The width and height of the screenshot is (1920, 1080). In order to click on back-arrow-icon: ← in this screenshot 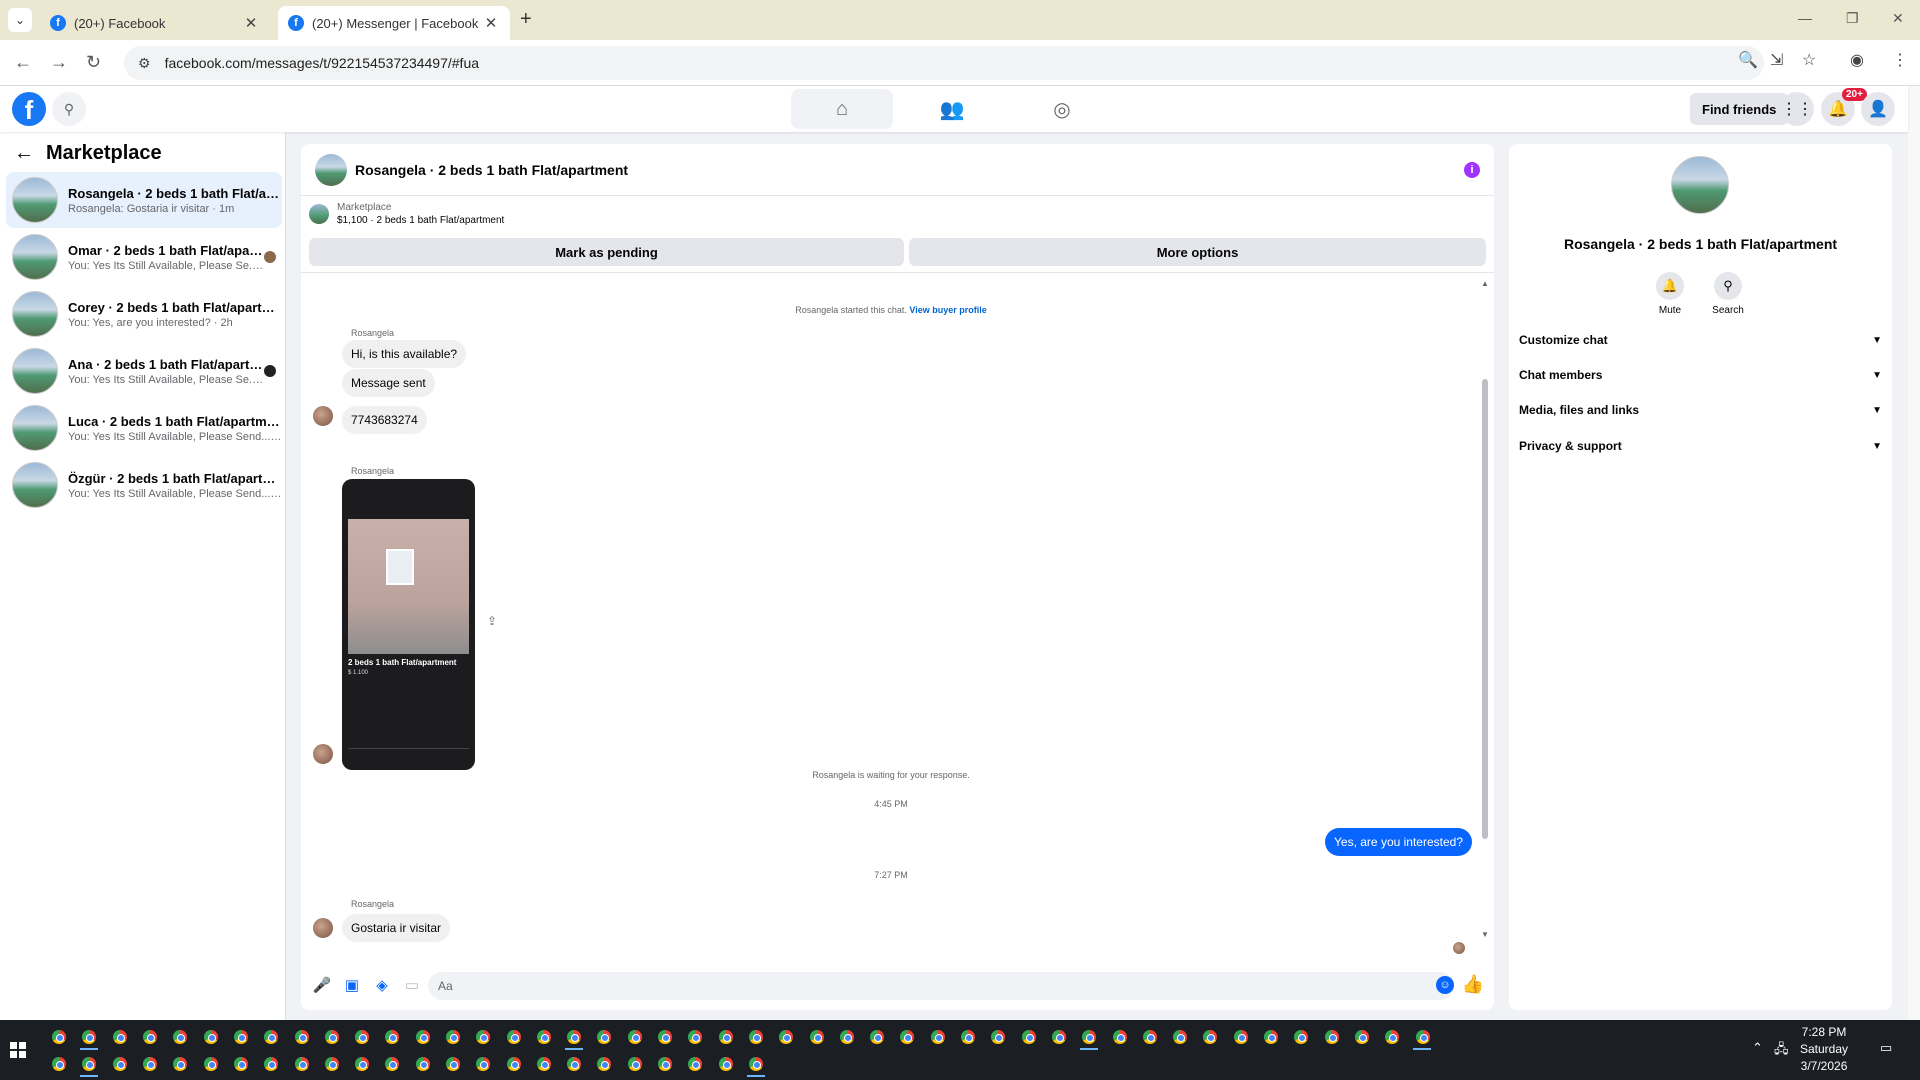, I will do `click(24, 153)`.